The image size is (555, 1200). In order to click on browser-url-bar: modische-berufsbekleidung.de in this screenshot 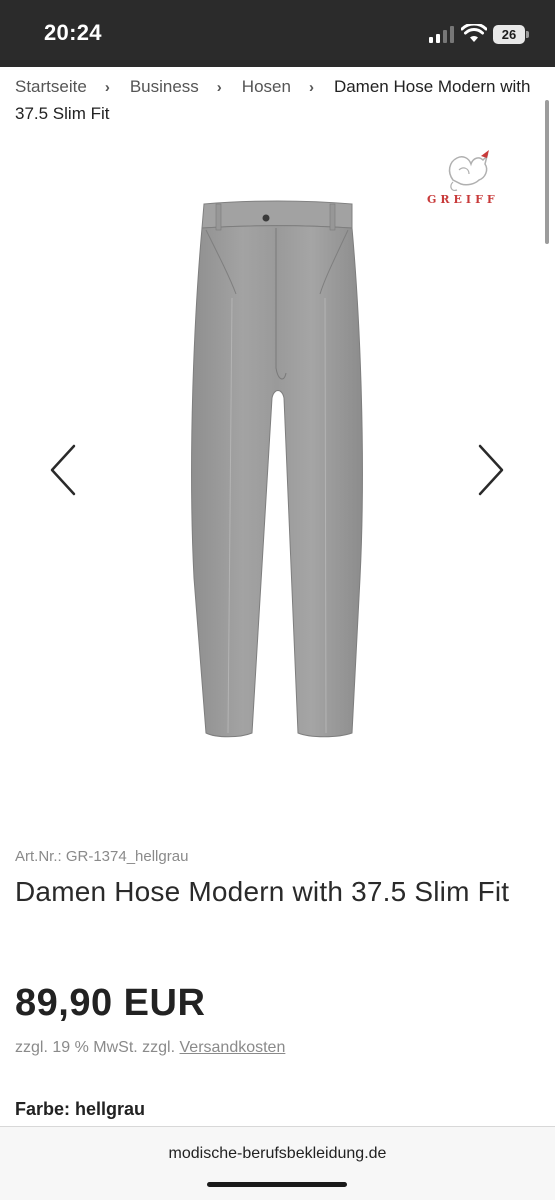, I will do `click(277, 1163)`.